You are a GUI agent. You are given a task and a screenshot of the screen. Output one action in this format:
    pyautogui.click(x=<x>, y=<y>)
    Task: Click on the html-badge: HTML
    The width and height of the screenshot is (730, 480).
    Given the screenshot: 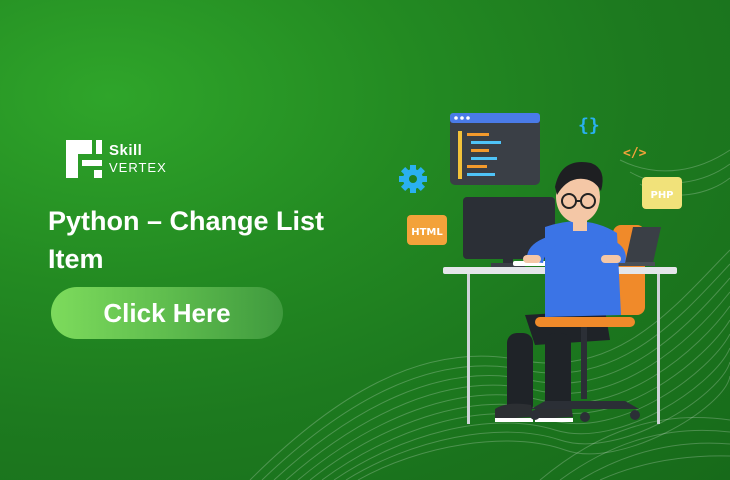 What is the action you would take?
    pyautogui.click(x=427, y=230)
    